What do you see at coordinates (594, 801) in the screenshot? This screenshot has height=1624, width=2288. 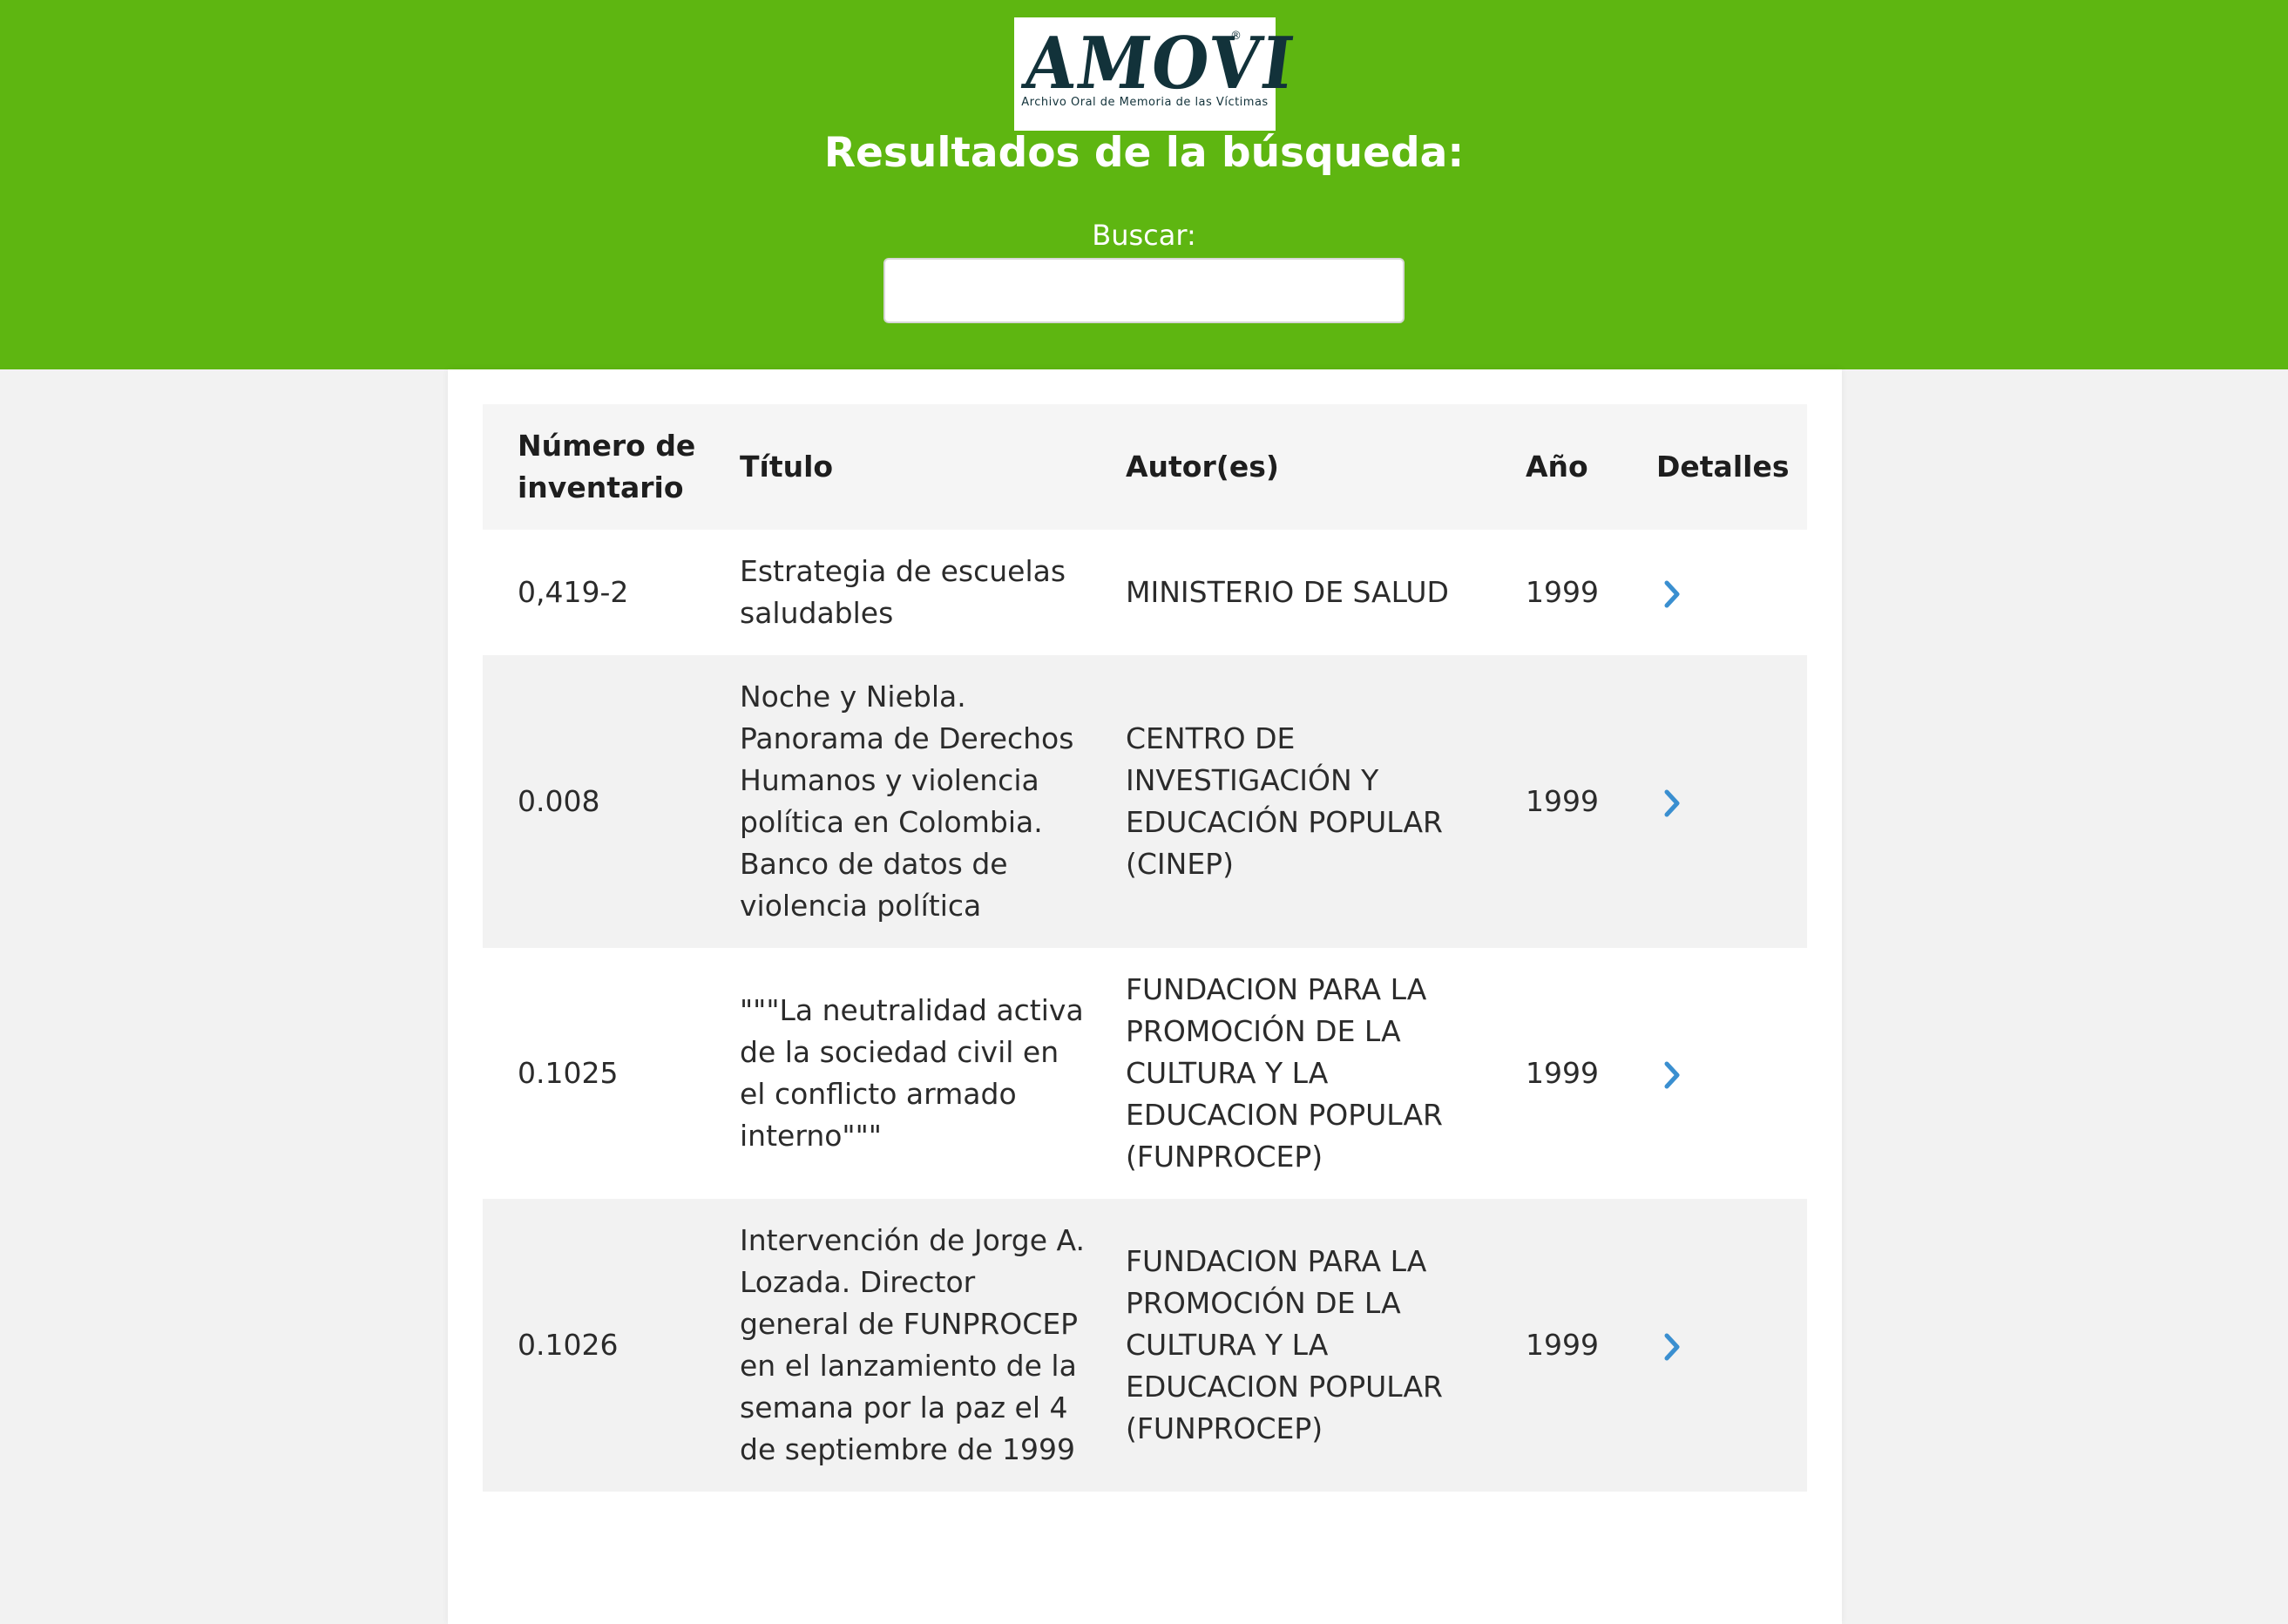 I see `cell-numero: 0.008` at bounding box center [594, 801].